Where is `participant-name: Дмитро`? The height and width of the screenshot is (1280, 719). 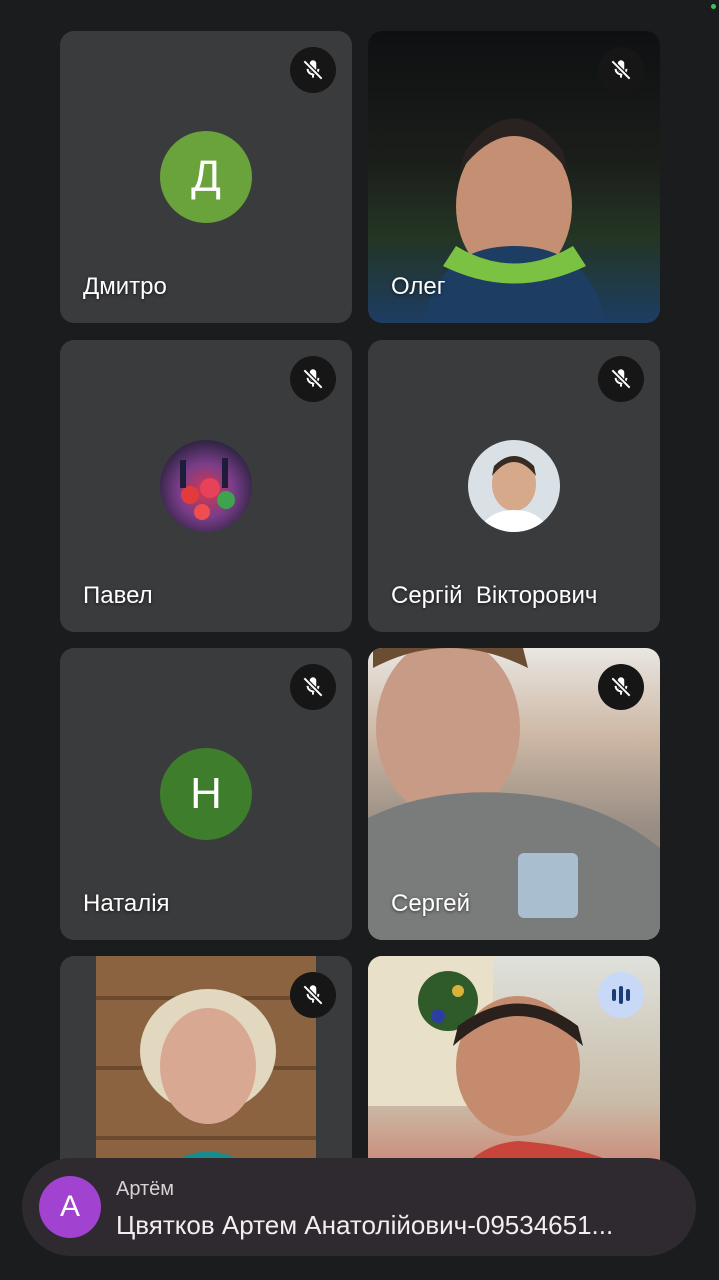
participant-name: Дмитро is located at coordinates (125, 286).